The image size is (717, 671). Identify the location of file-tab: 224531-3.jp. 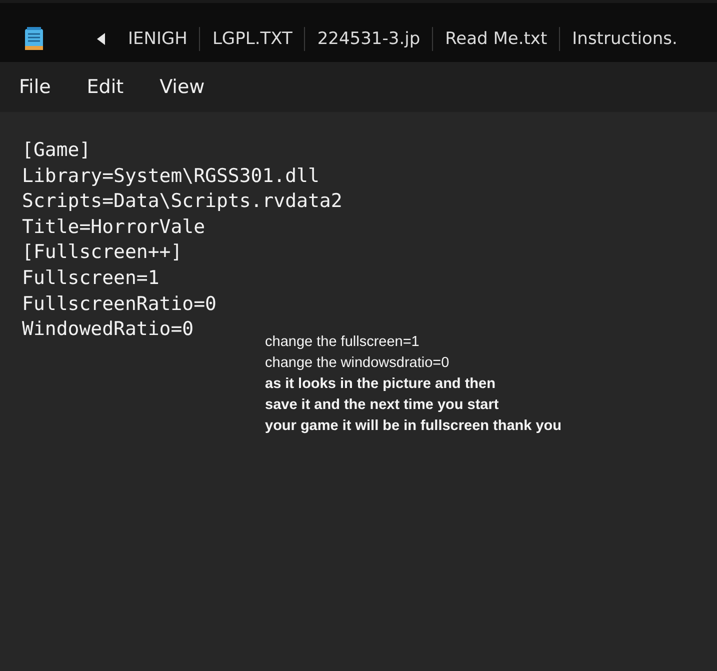
(368, 38).